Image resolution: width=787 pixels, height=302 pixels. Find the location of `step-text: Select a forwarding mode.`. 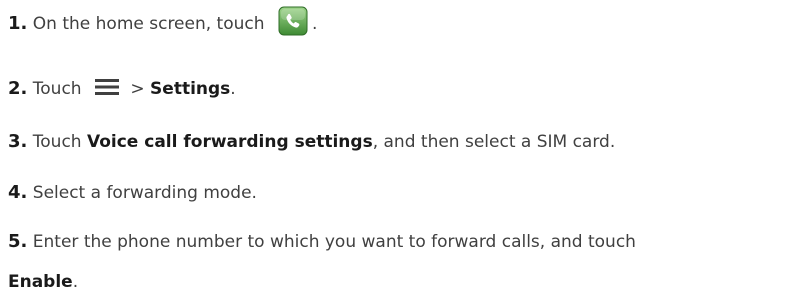

step-text: Select a forwarding mode. is located at coordinates (144, 193).